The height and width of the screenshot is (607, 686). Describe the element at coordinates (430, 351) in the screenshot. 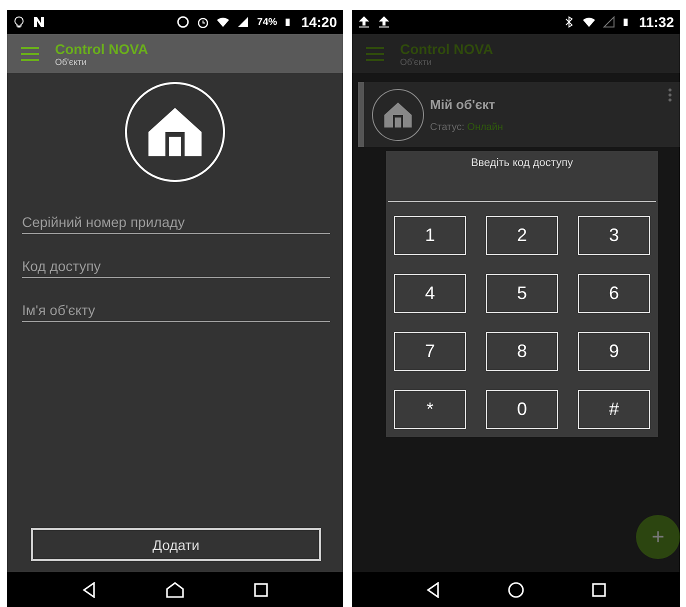

I see `keypad-key: 7` at that location.